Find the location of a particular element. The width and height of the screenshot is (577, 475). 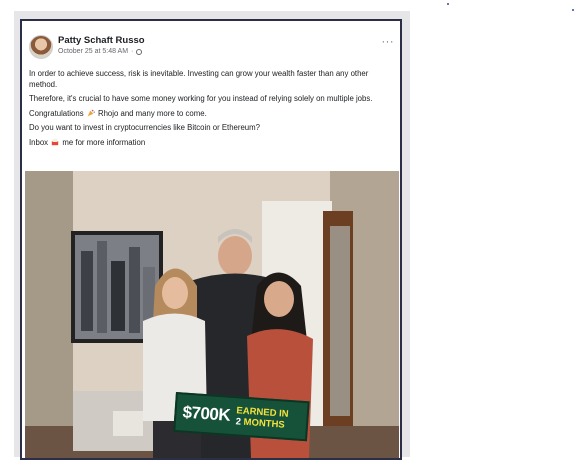

paragraph-5-end: me for more information is located at coordinates (104, 142).